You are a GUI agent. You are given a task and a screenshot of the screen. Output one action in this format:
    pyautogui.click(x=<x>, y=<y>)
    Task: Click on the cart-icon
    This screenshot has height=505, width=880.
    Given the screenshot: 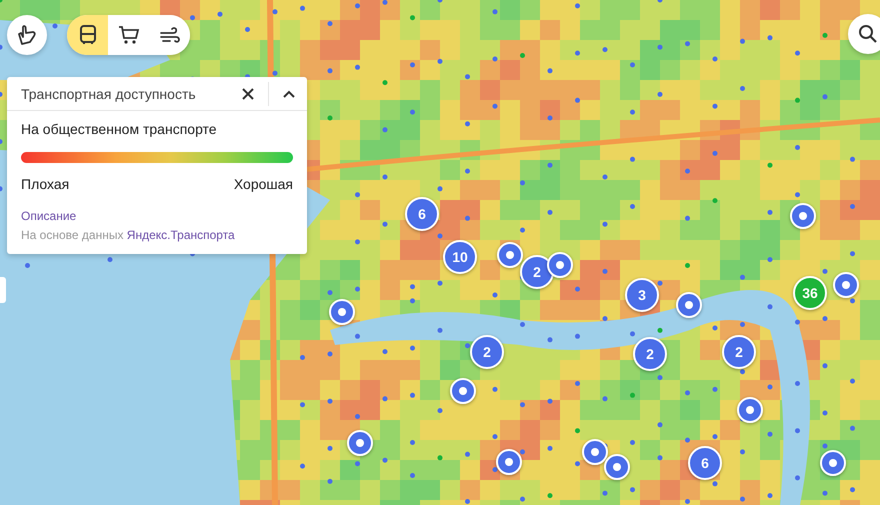 What is the action you would take?
    pyautogui.click(x=129, y=35)
    